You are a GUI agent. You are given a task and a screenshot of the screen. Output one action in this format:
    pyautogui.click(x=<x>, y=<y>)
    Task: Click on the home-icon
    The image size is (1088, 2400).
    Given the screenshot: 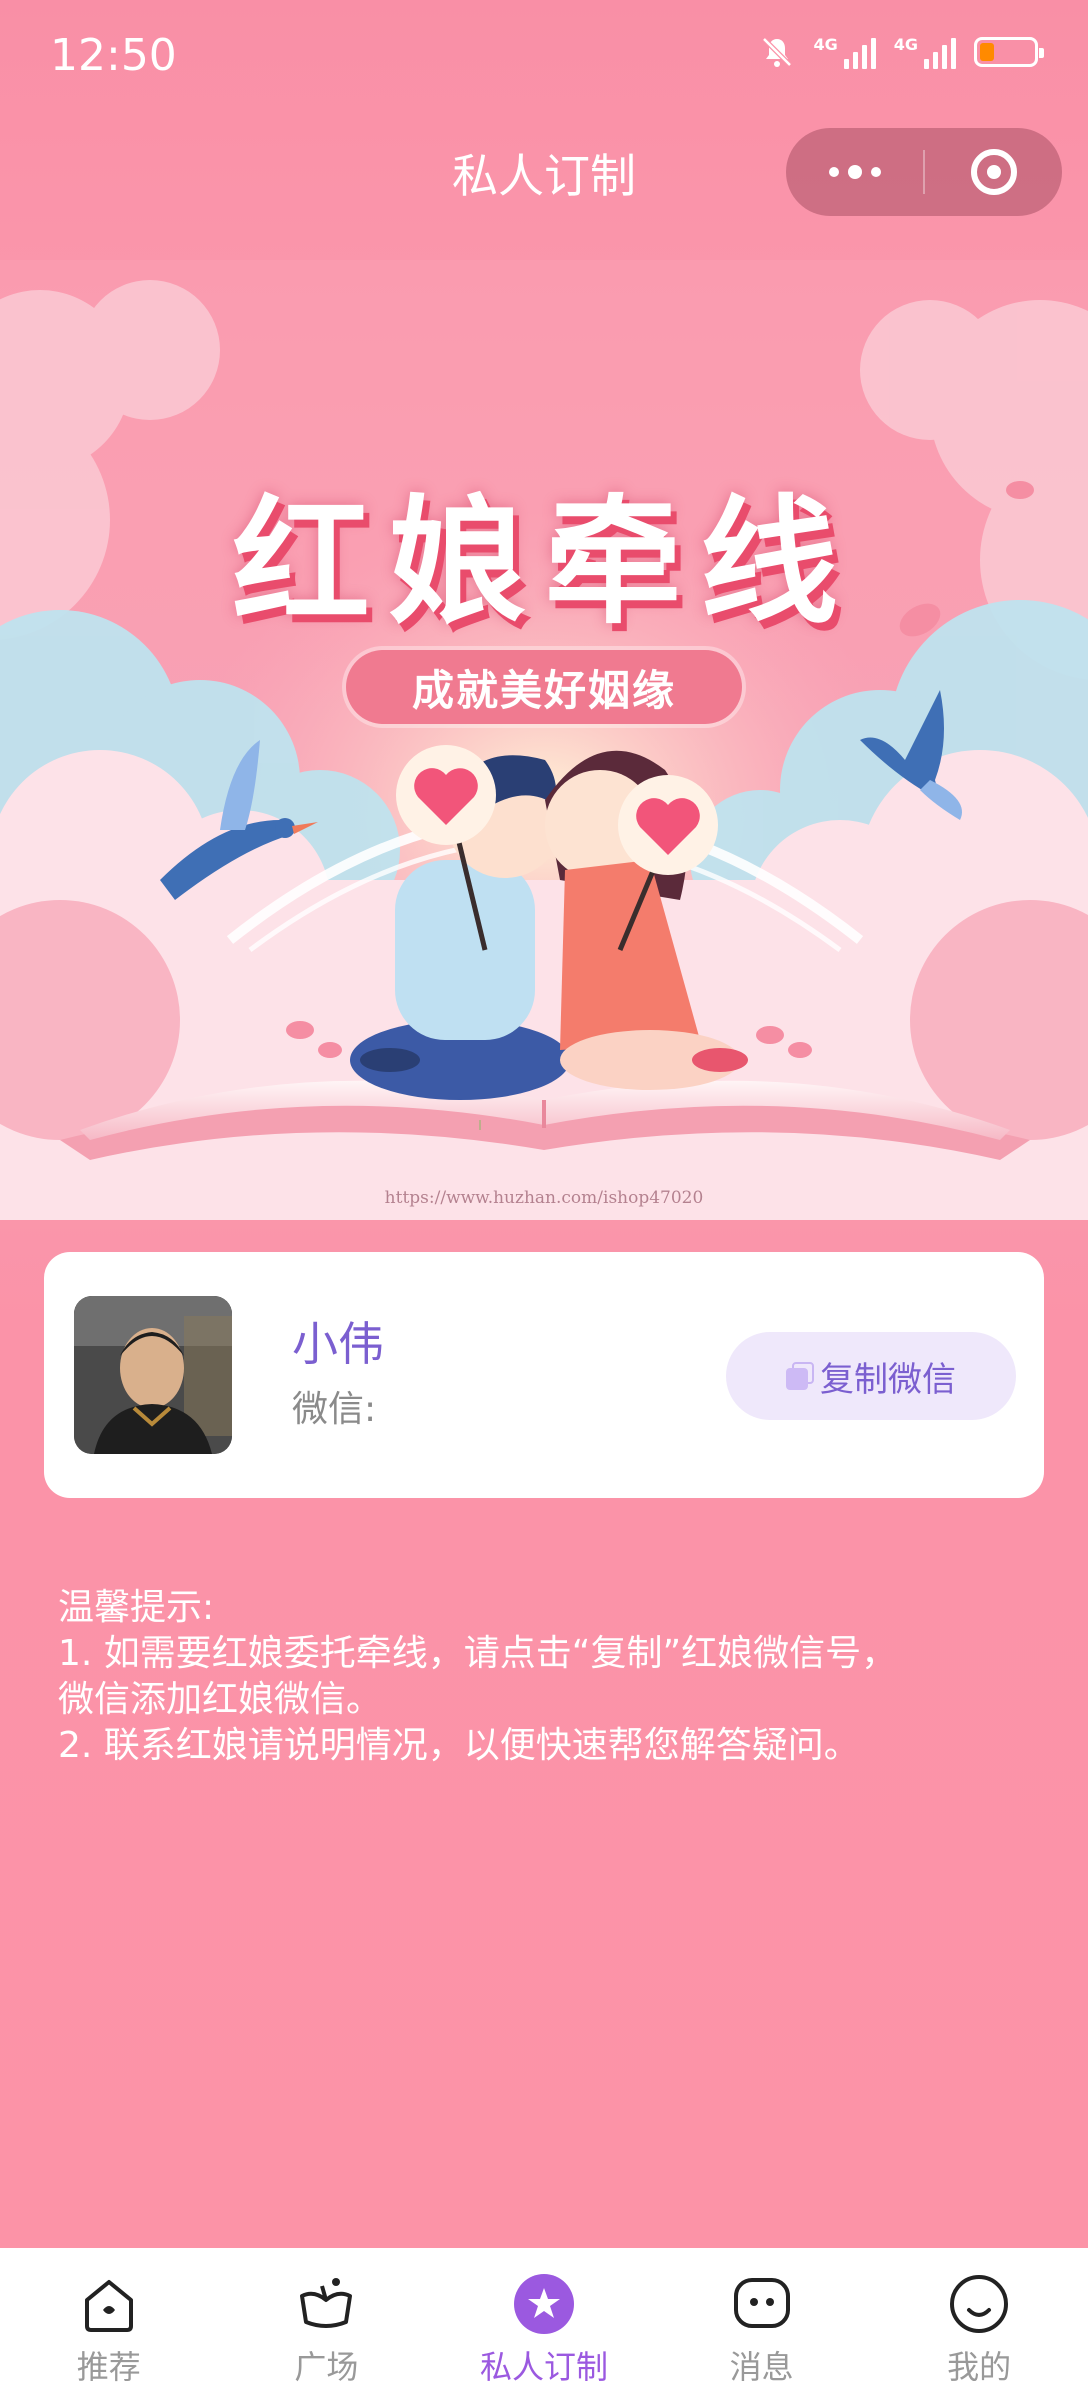 What is the action you would take?
    pyautogui.click(x=109, y=2304)
    